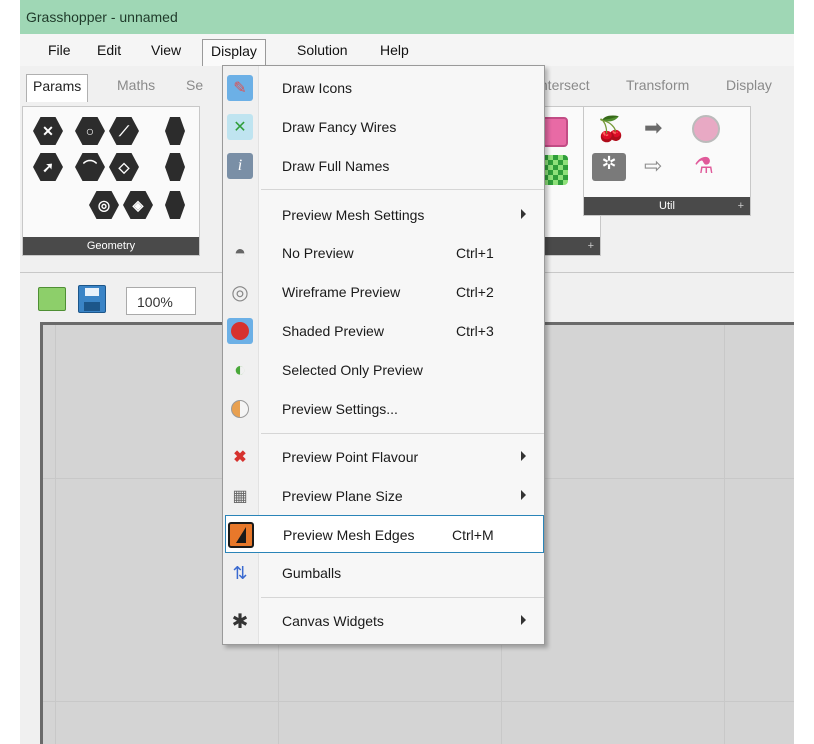  I want to click on info-icon: i, so click(240, 166).